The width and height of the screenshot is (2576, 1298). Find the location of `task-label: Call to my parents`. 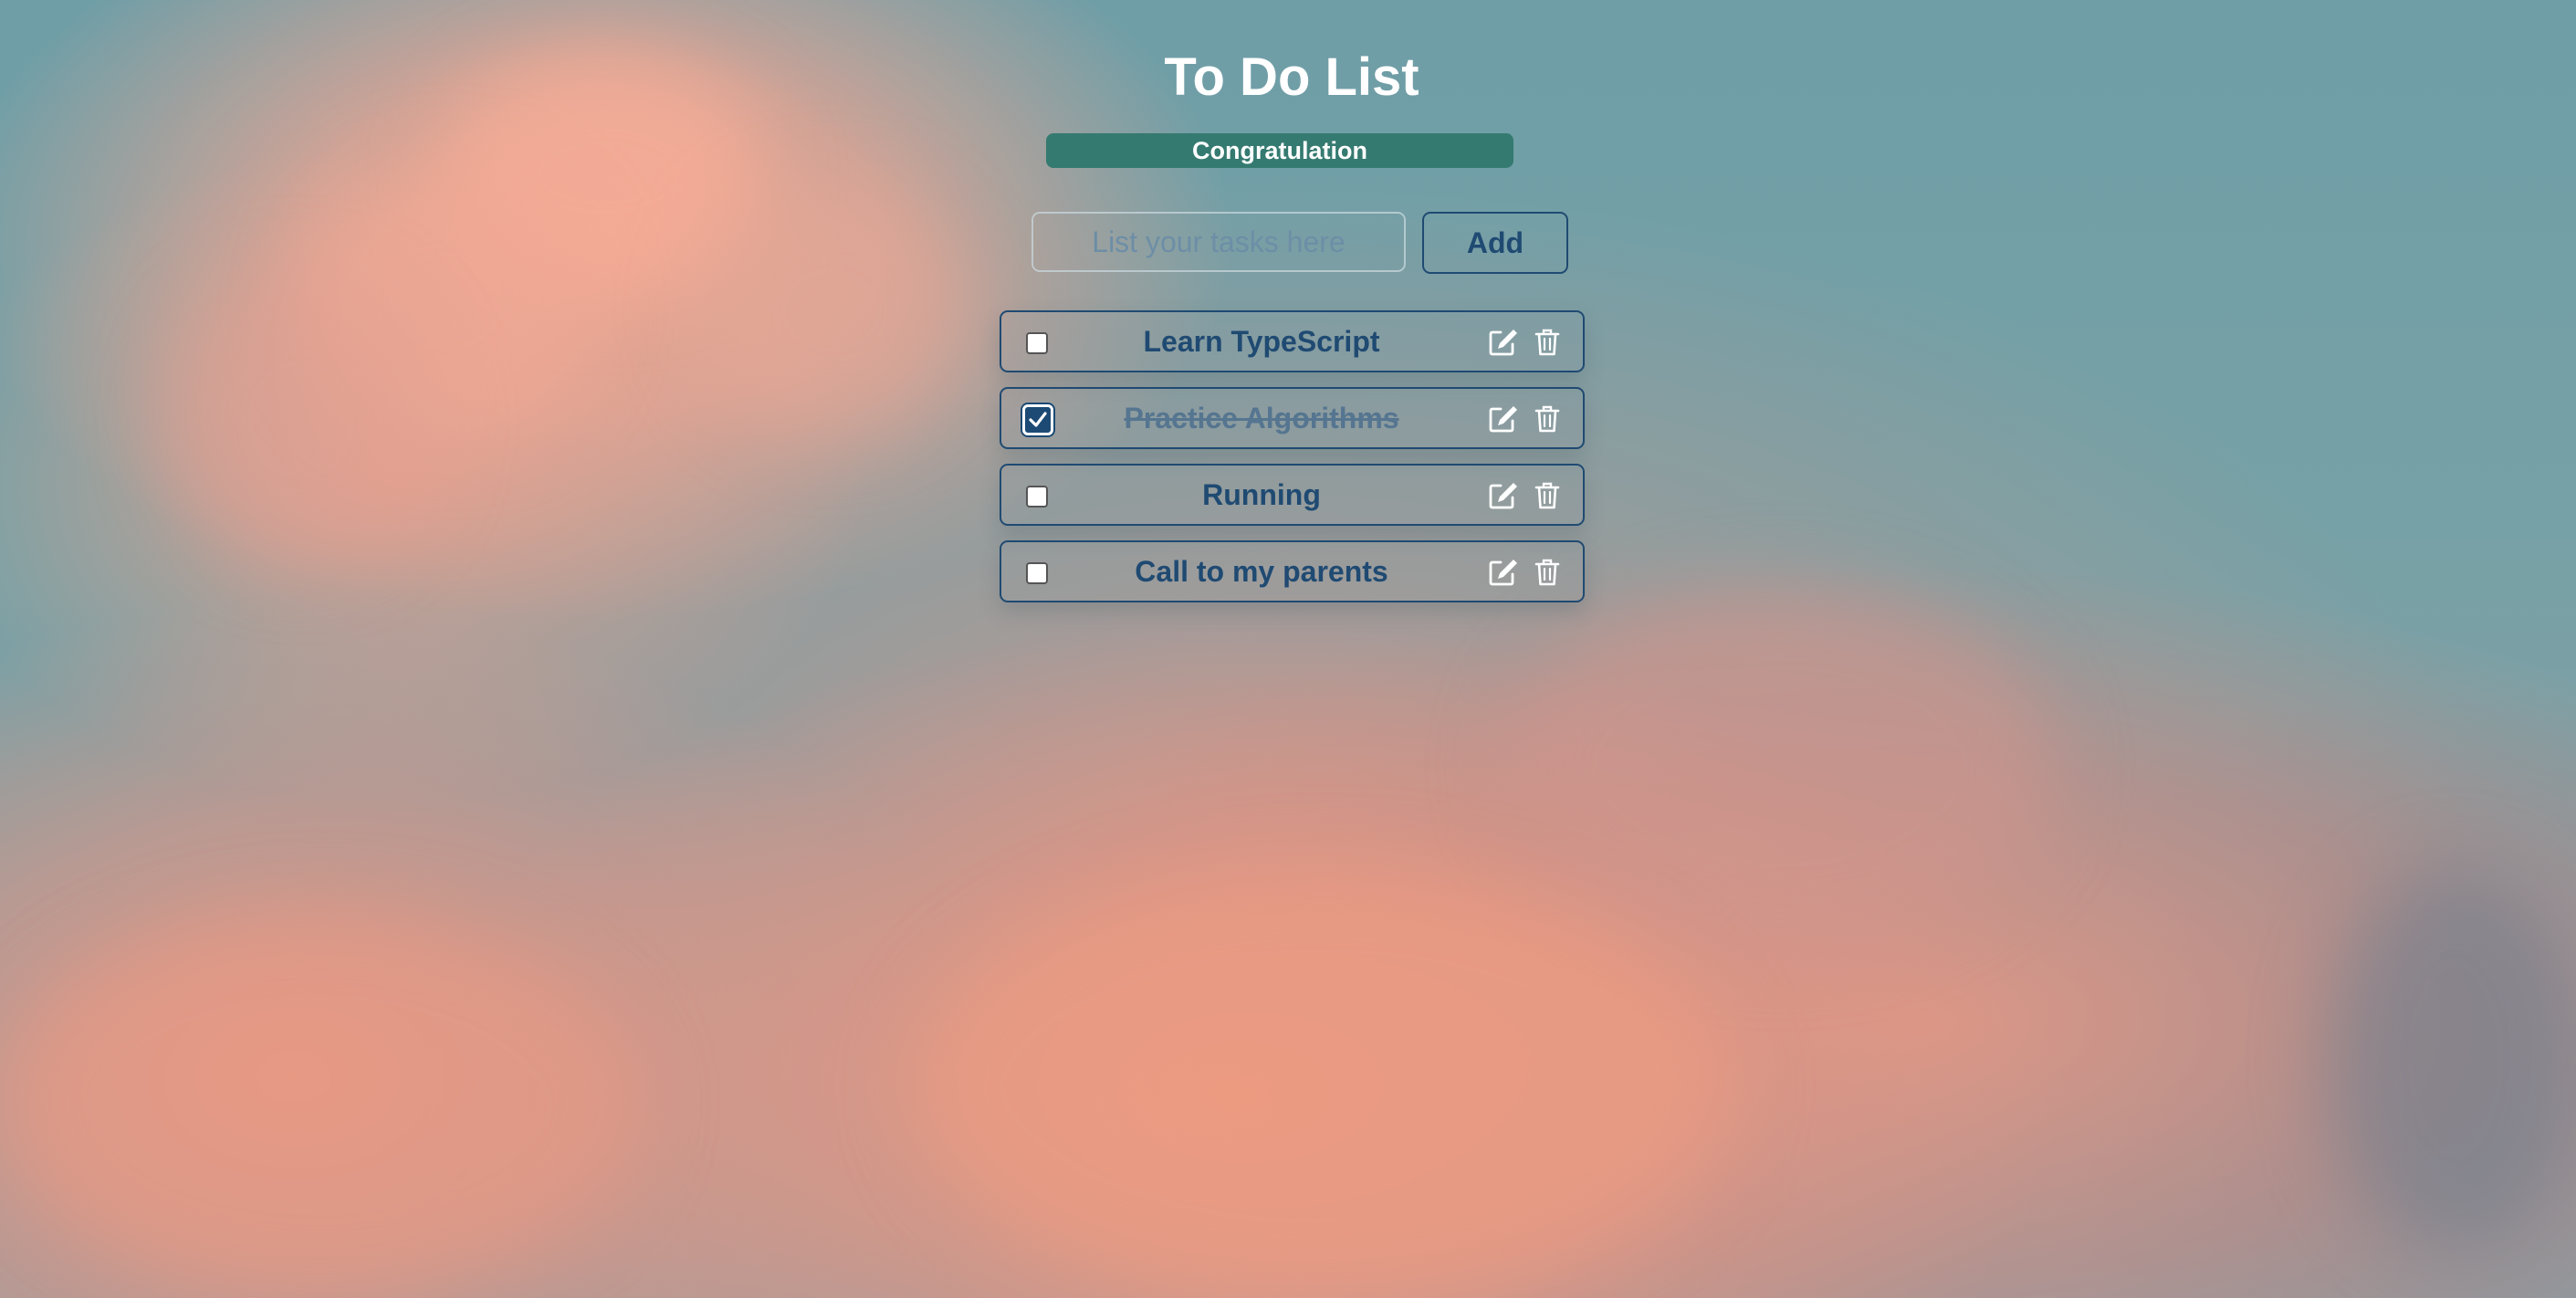

task-label: Call to my parents is located at coordinates (1261, 571).